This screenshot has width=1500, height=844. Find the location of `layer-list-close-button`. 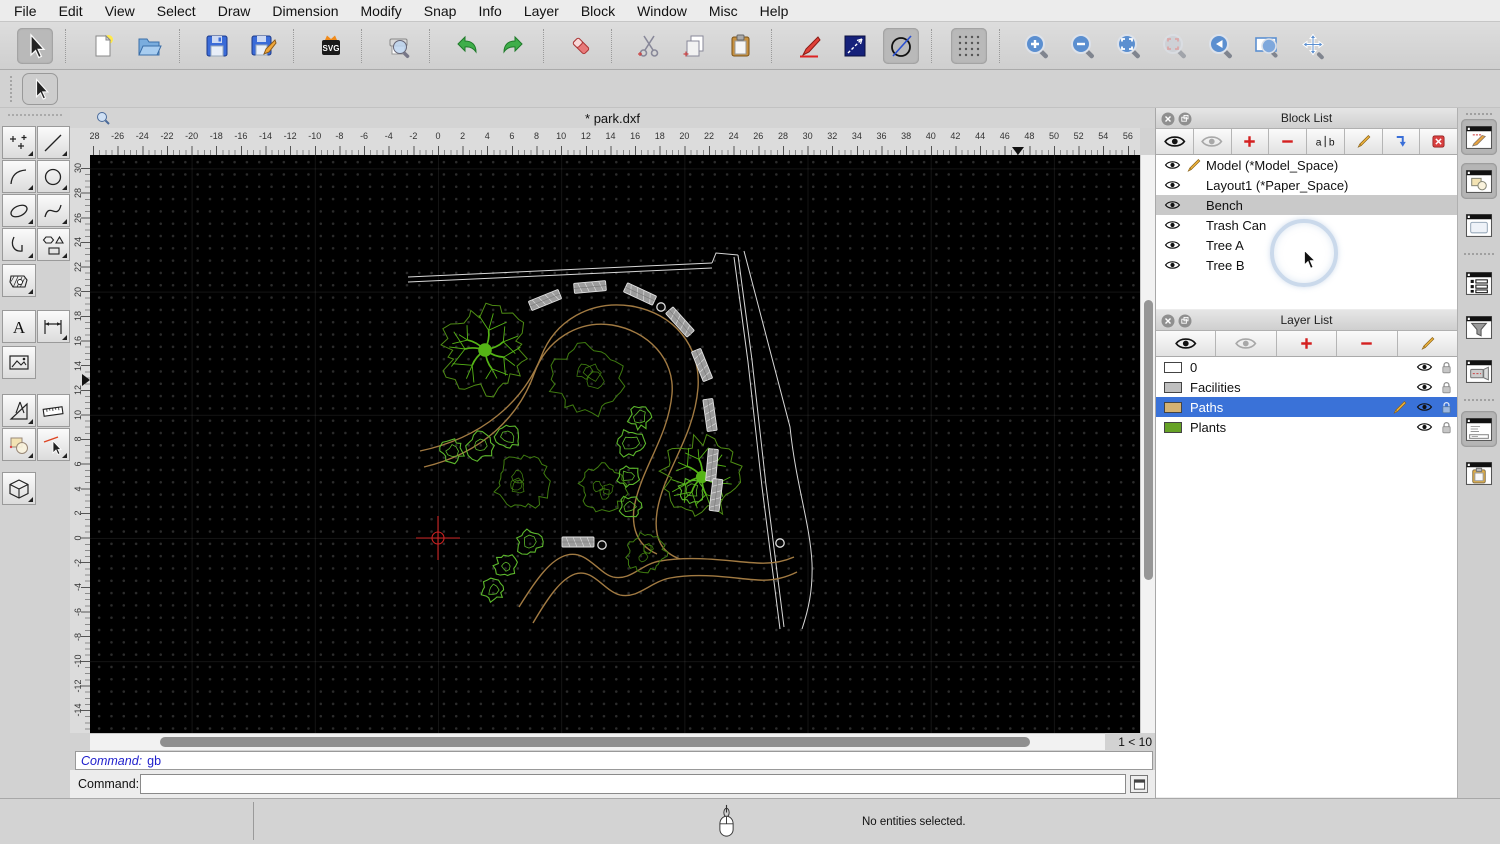

layer-list-close-button is located at coordinates (1168, 321).